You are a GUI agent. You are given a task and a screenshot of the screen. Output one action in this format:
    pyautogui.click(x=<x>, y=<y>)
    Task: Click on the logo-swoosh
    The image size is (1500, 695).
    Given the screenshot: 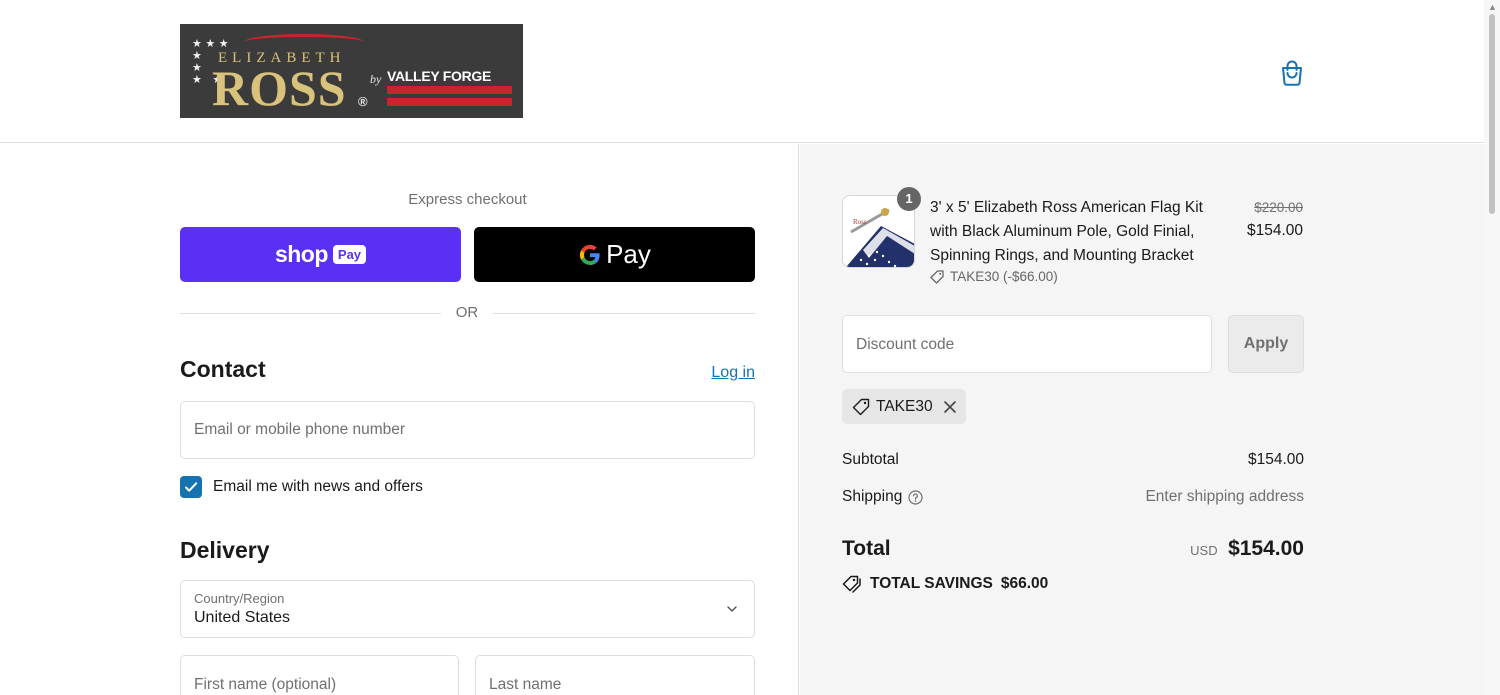 What is the action you would take?
    pyautogui.click(x=304, y=42)
    